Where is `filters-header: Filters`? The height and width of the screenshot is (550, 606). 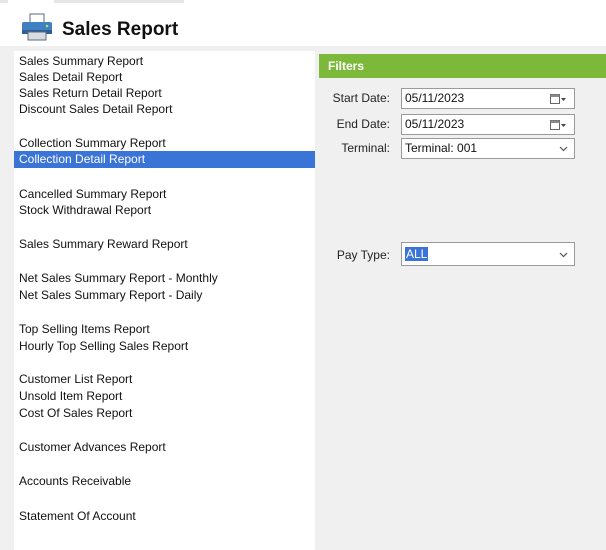
filters-header: Filters is located at coordinates (462, 66).